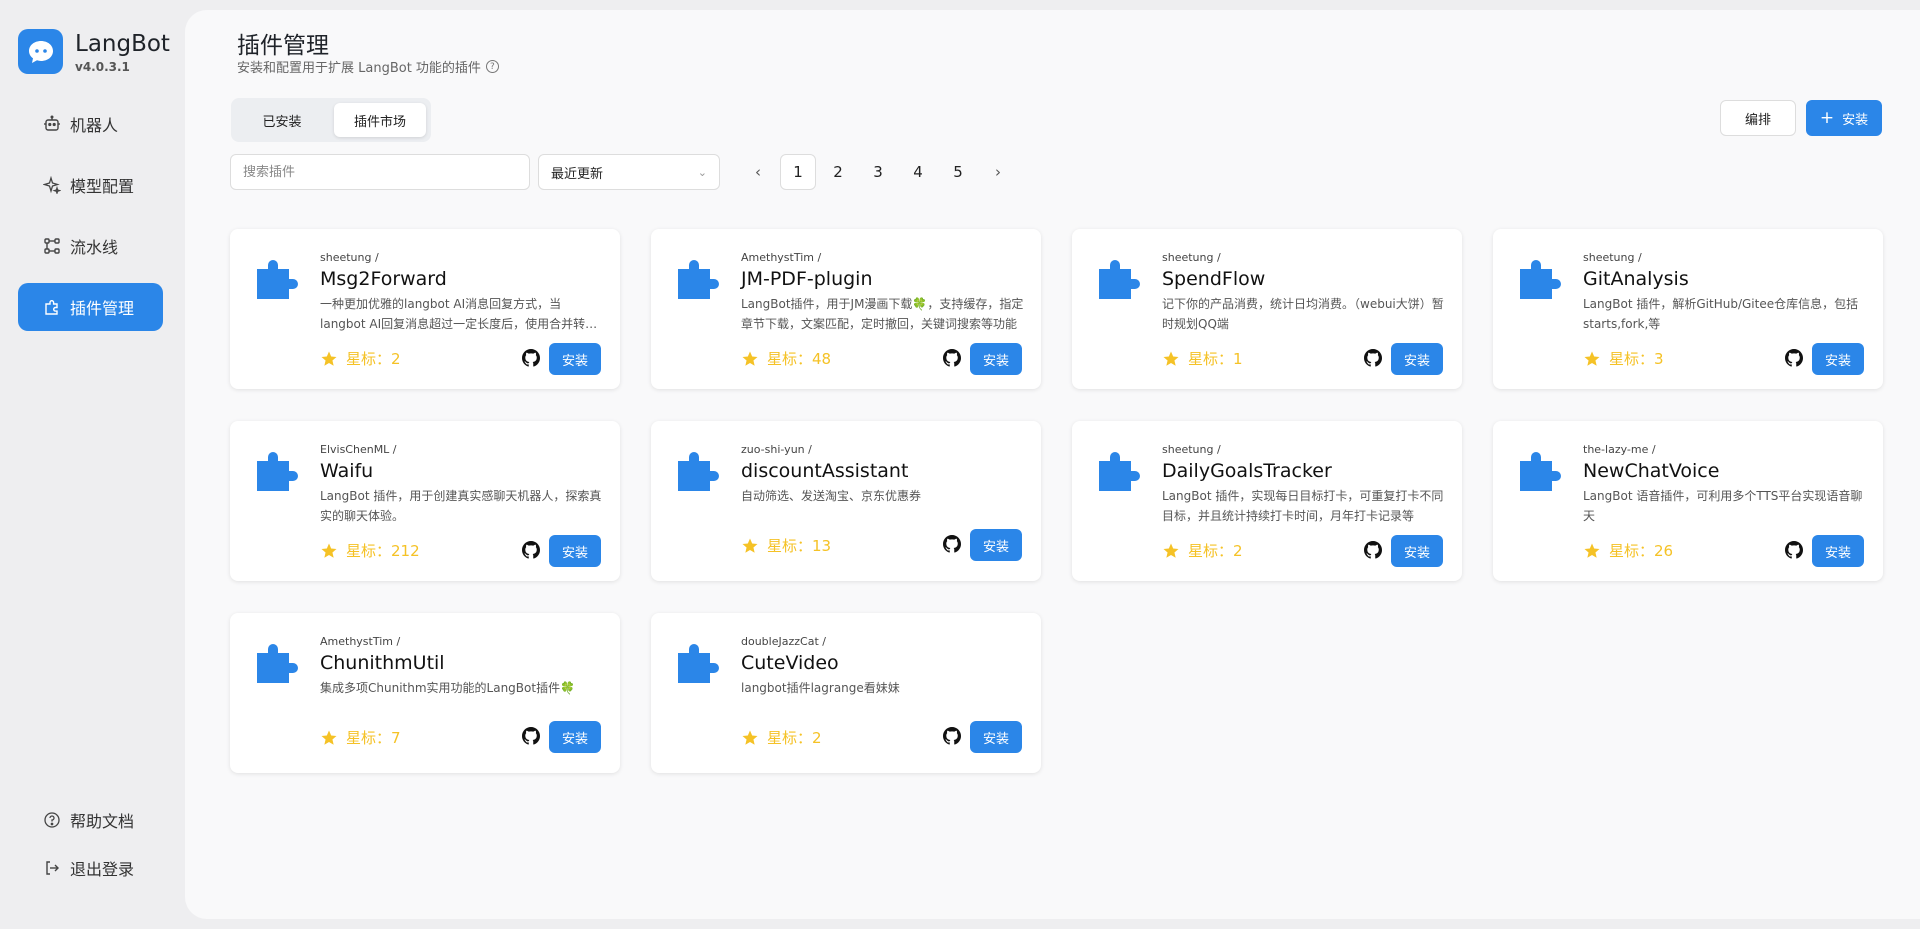 This screenshot has width=1920, height=929. Describe the element at coordinates (783, 641) in the screenshot. I see `plugin-author: doubleJazzCat /` at that location.